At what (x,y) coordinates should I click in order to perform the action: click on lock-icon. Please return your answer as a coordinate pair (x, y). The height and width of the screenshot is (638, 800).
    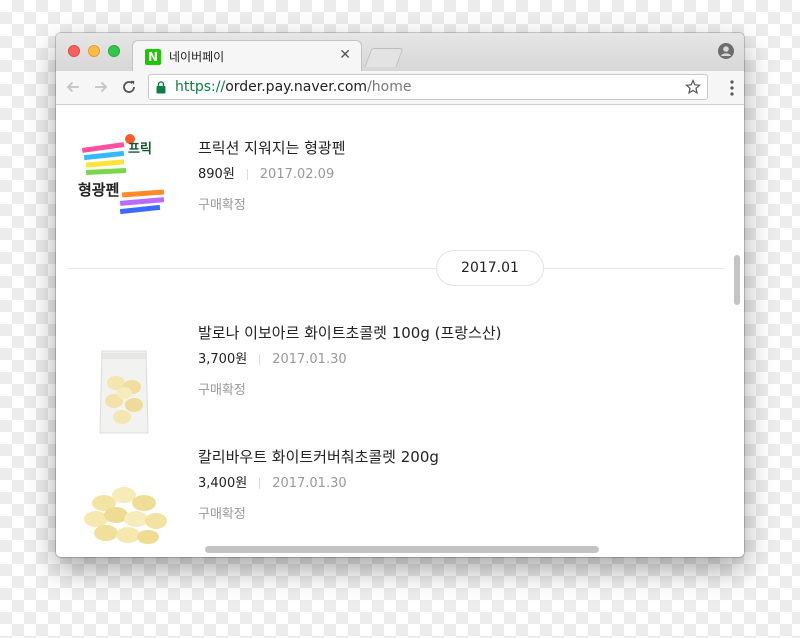
    Looking at the image, I should click on (161, 87).